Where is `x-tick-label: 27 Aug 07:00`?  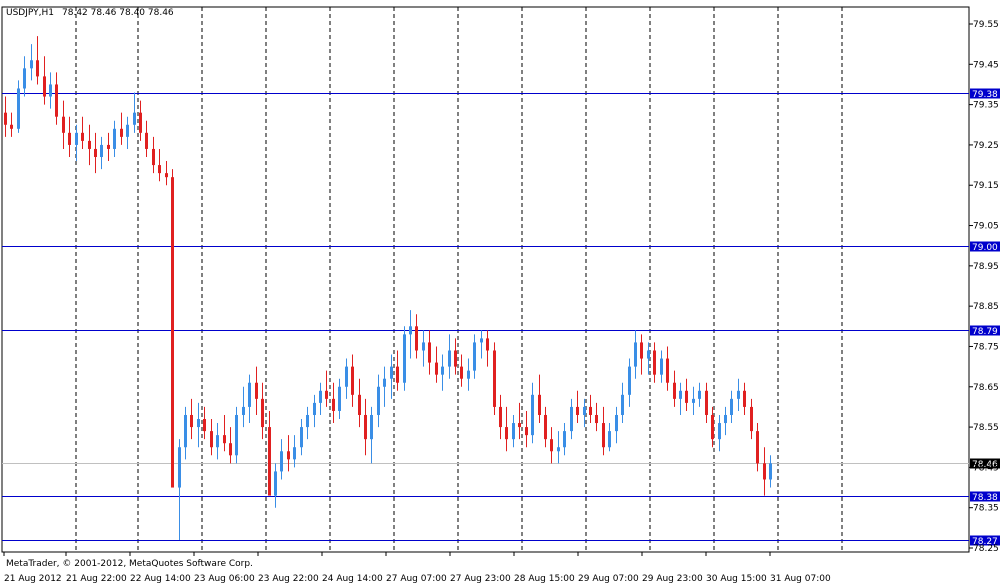 x-tick-label: 27 Aug 07:00 is located at coordinates (416, 579).